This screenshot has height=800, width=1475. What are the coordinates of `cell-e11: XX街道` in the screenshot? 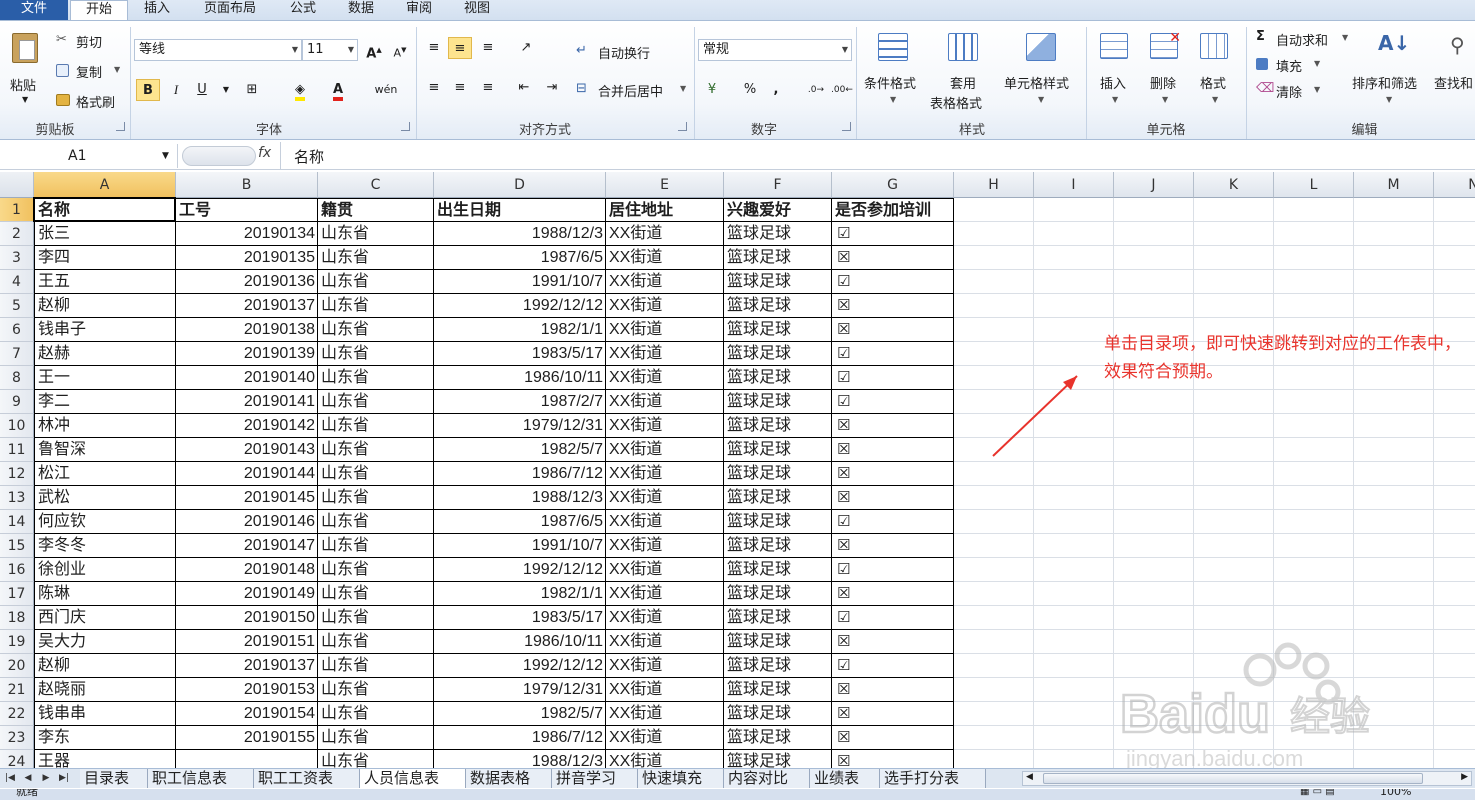 It's located at (665, 450).